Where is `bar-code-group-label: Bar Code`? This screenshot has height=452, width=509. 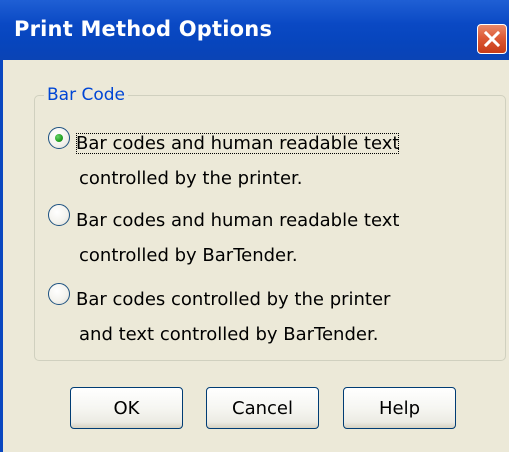
bar-code-group-label: Bar Code is located at coordinates (86, 95).